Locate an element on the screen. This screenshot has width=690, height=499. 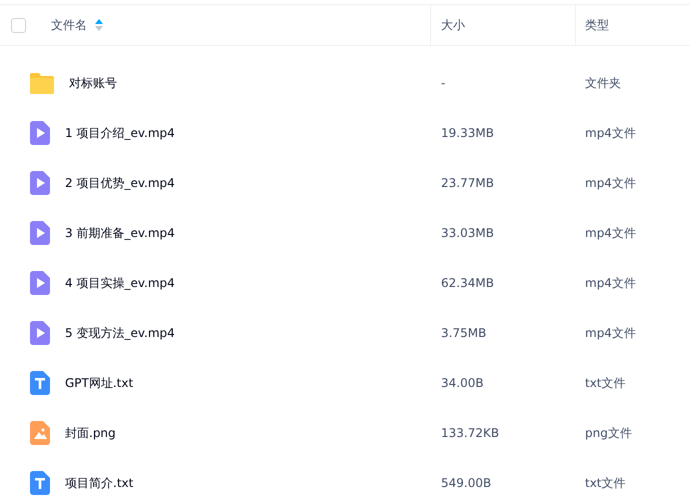
file-name: 项目简介.txt is located at coordinates (99, 483).